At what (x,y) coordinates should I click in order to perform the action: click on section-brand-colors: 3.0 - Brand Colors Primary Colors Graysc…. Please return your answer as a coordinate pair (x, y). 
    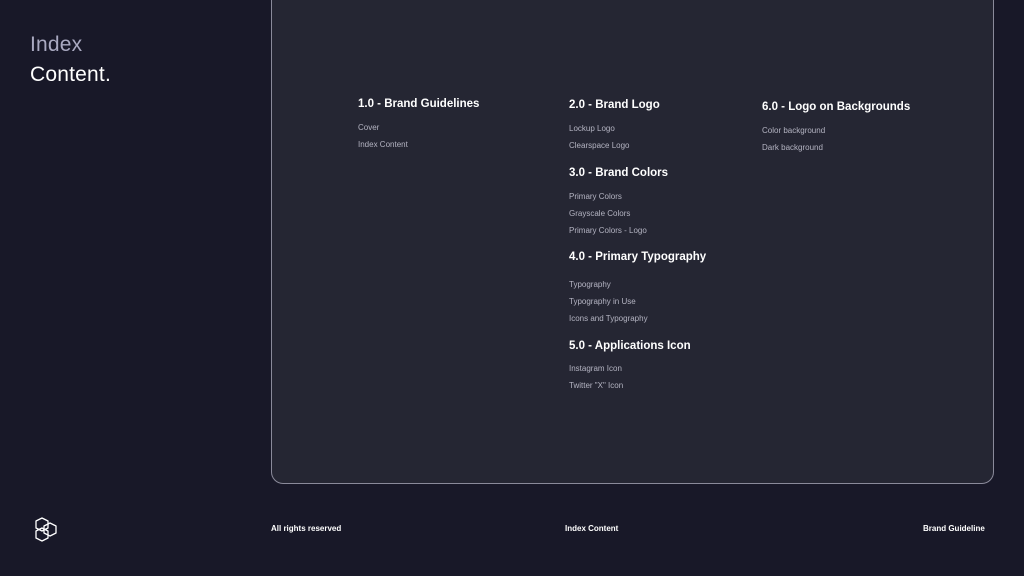
    Looking at the image, I should click on (618, 205).